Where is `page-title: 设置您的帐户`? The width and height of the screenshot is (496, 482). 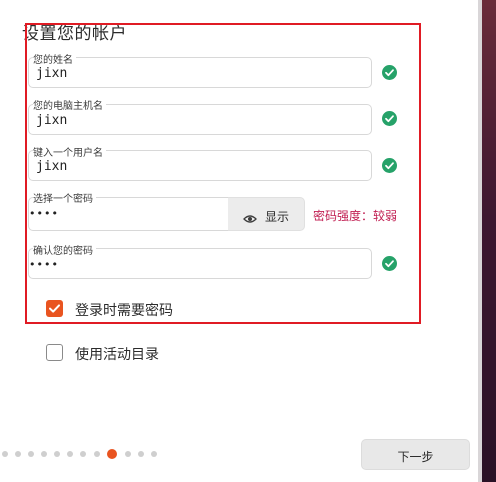 page-title: 设置您的帐户 is located at coordinates (74, 34).